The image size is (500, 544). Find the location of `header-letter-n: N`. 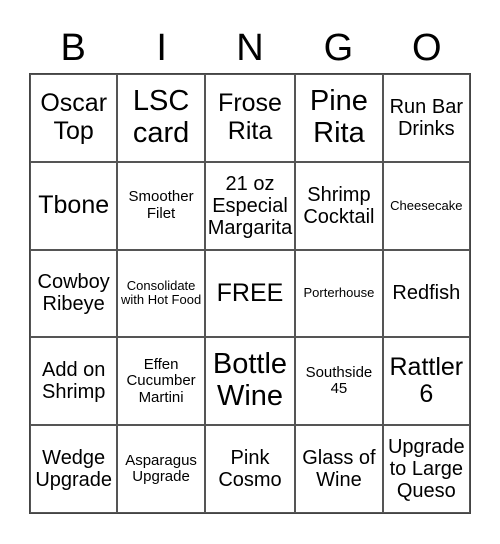

header-letter-n: N is located at coordinates (250, 48).